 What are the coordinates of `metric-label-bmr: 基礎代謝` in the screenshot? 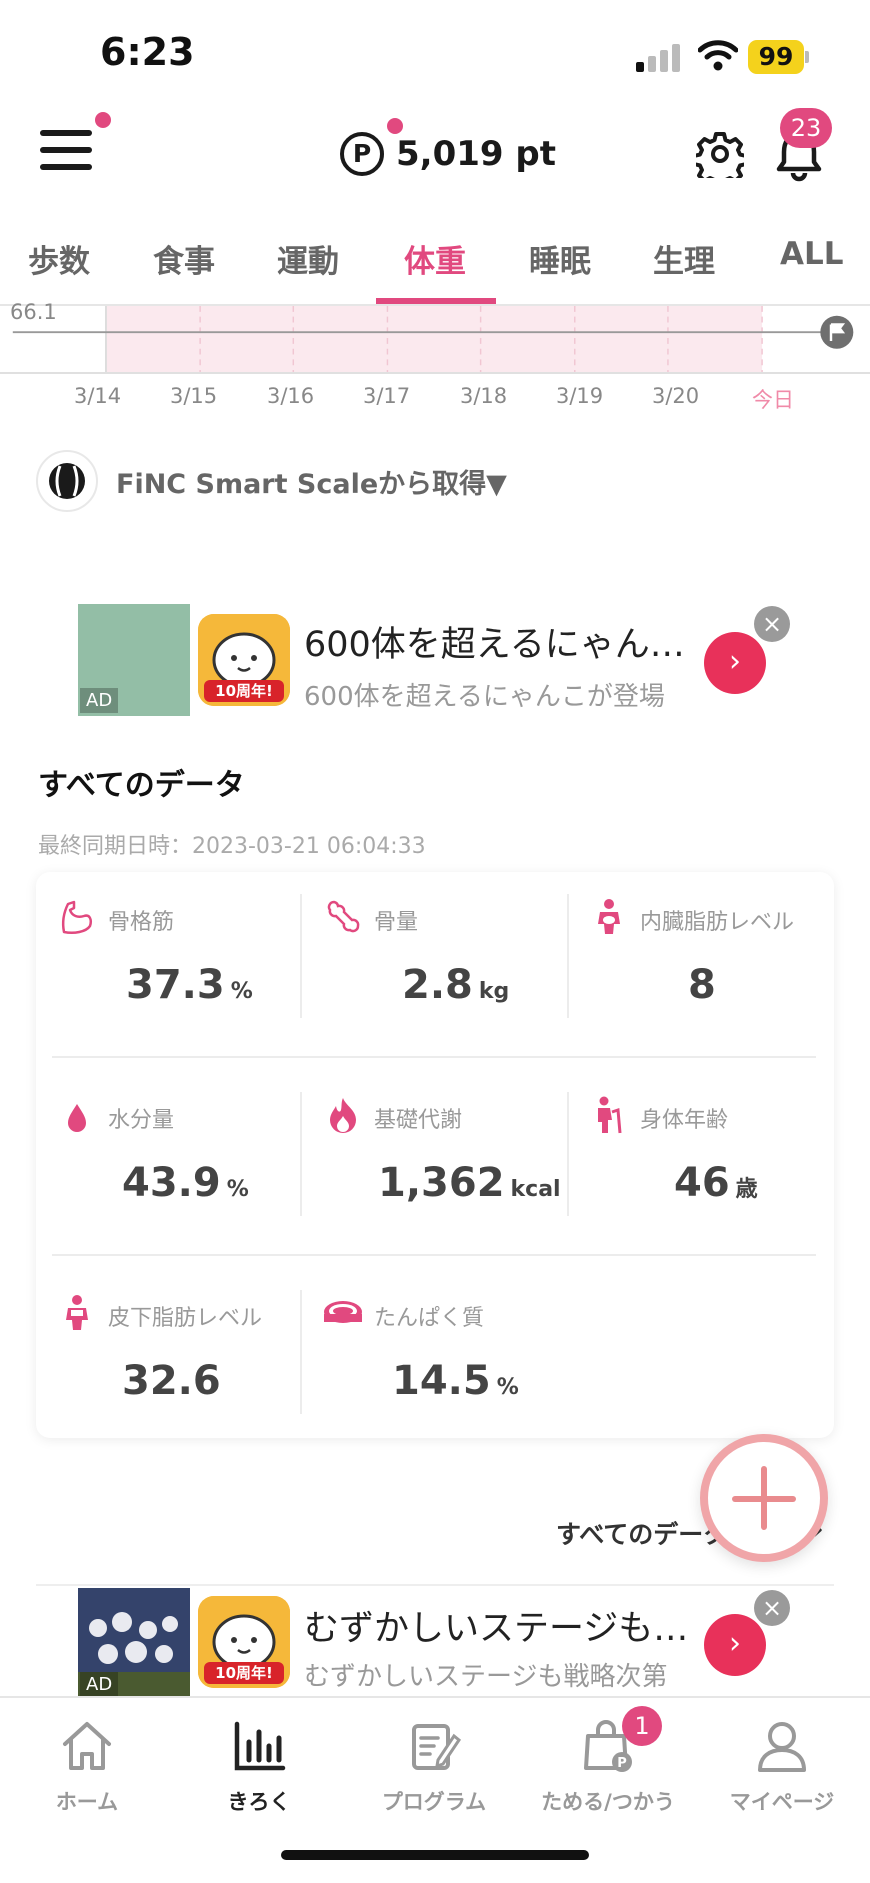 It's located at (418, 1120).